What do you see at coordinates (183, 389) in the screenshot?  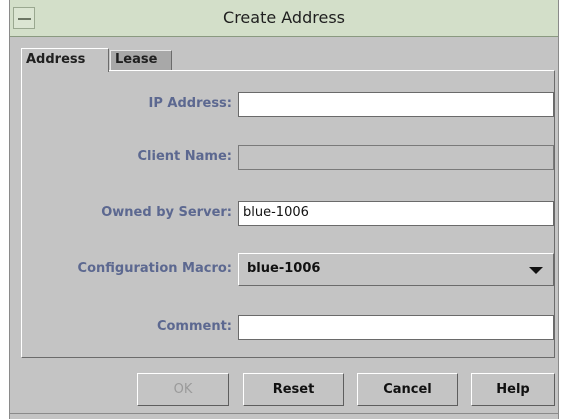 I see `ok-button: OK` at bounding box center [183, 389].